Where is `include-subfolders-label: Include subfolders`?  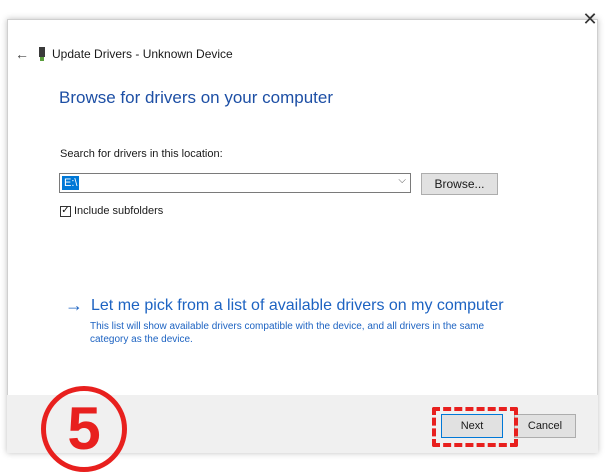
include-subfolders-label: Include subfolders is located at coordinates (118, 211).